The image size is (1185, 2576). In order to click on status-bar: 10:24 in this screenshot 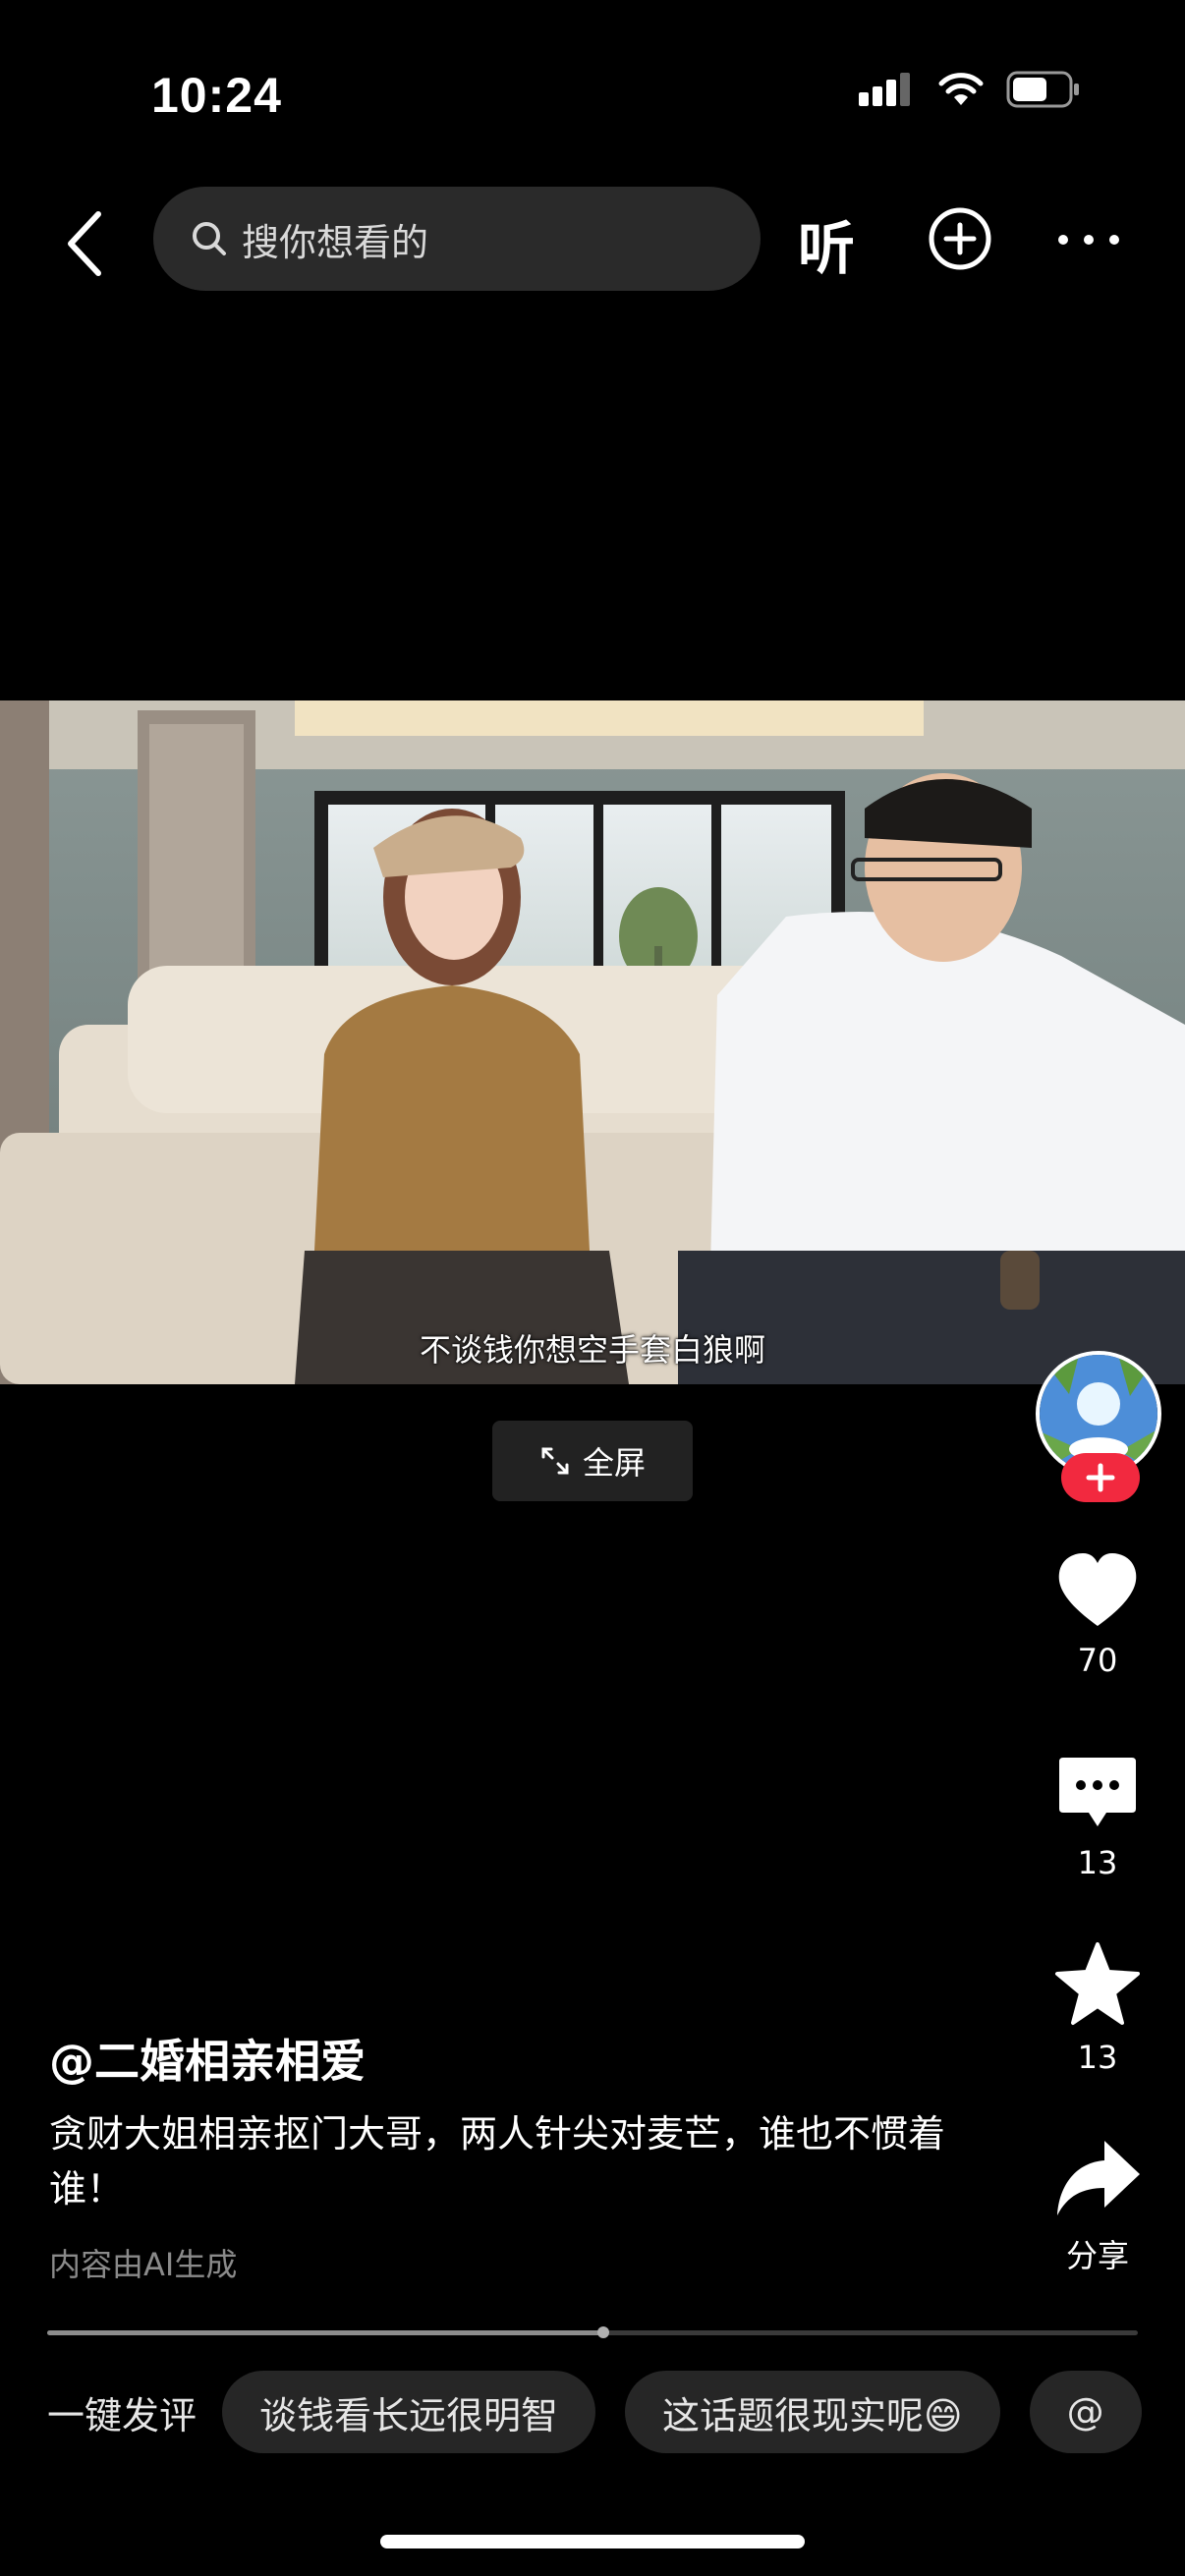, I will do `click(592, 93)`.